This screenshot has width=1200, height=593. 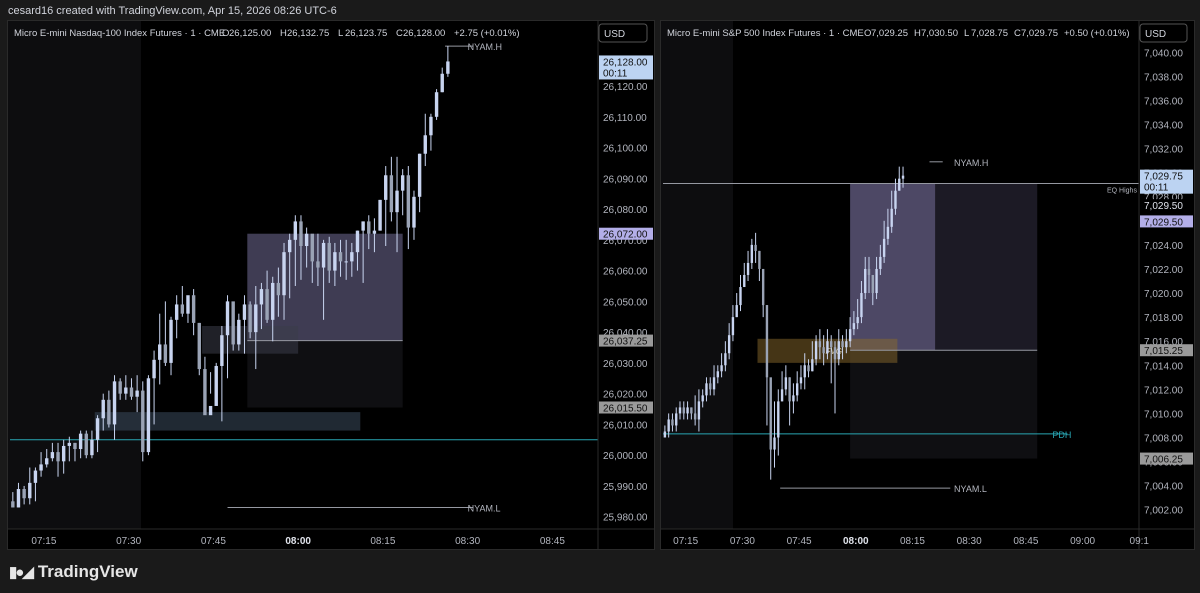 I want to click on y-tick-label: 26,120.00, so click(x=625, y=87).